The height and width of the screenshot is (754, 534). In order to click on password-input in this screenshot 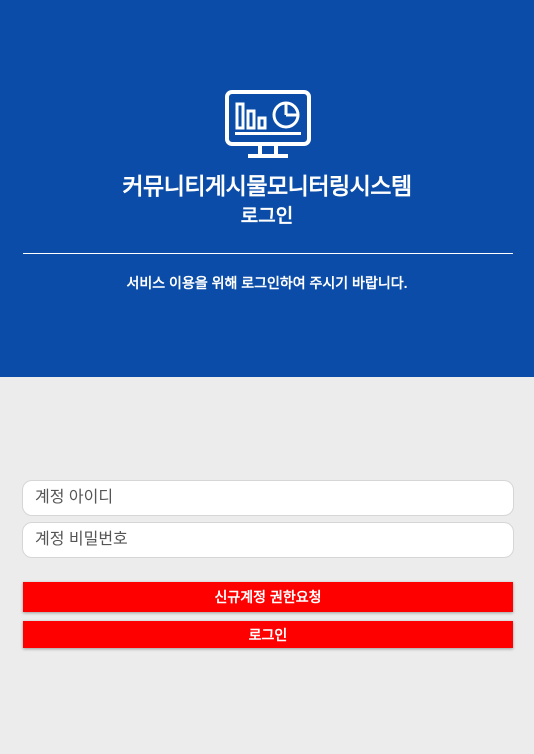, I will do `click(268, 540)`.